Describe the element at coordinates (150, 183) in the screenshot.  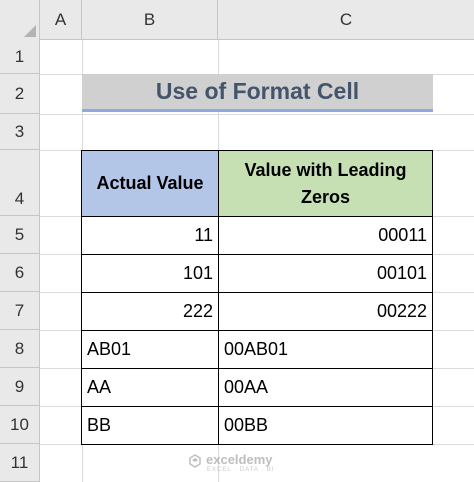
I see `header-actual-value: Actual Value` at that location.